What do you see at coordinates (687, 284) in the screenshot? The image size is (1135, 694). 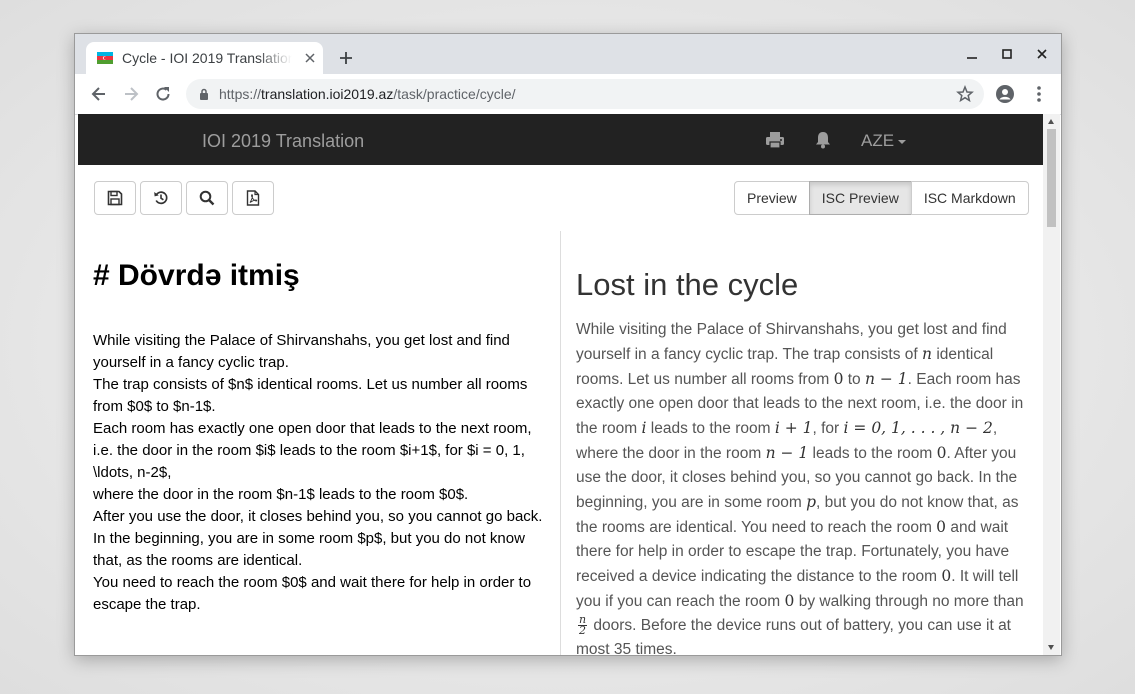 I see `preview-heading: Lost in the cycle` at bounding box center [687, 284].